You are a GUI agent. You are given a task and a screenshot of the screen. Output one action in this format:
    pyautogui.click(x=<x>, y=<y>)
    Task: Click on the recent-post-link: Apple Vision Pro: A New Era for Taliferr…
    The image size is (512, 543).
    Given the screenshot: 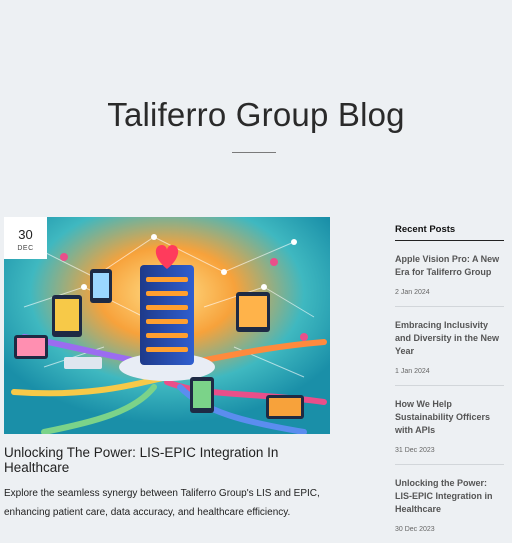 What is the action you would take?
    pyautogui.click(x=449, y=266)
    